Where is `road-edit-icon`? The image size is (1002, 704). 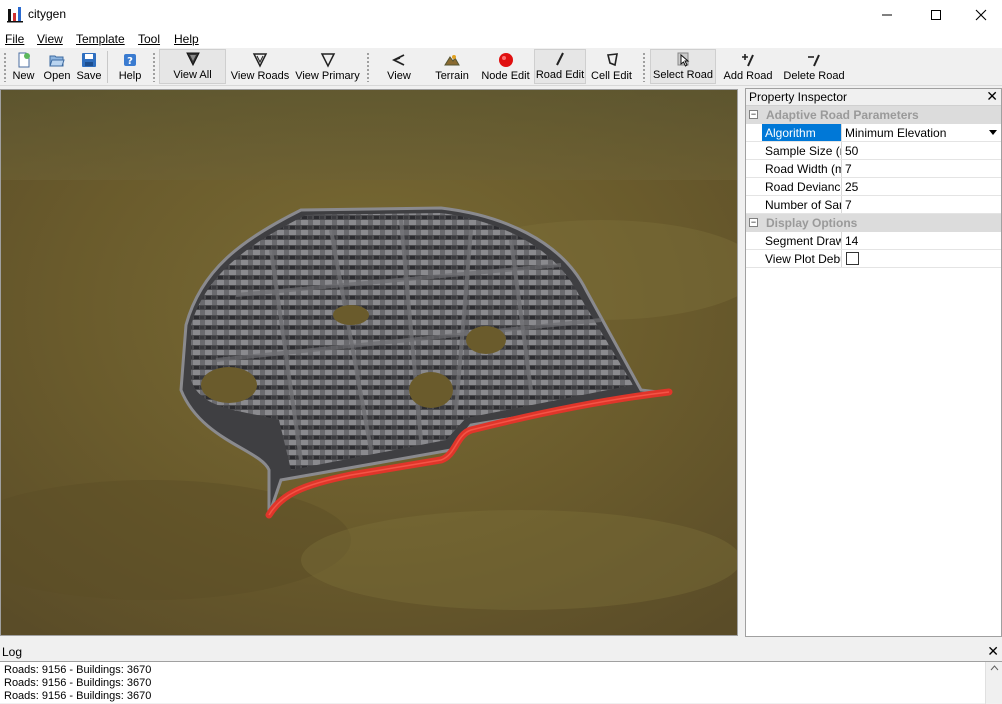
road-edit-icon is located at coordinates (560, 59).